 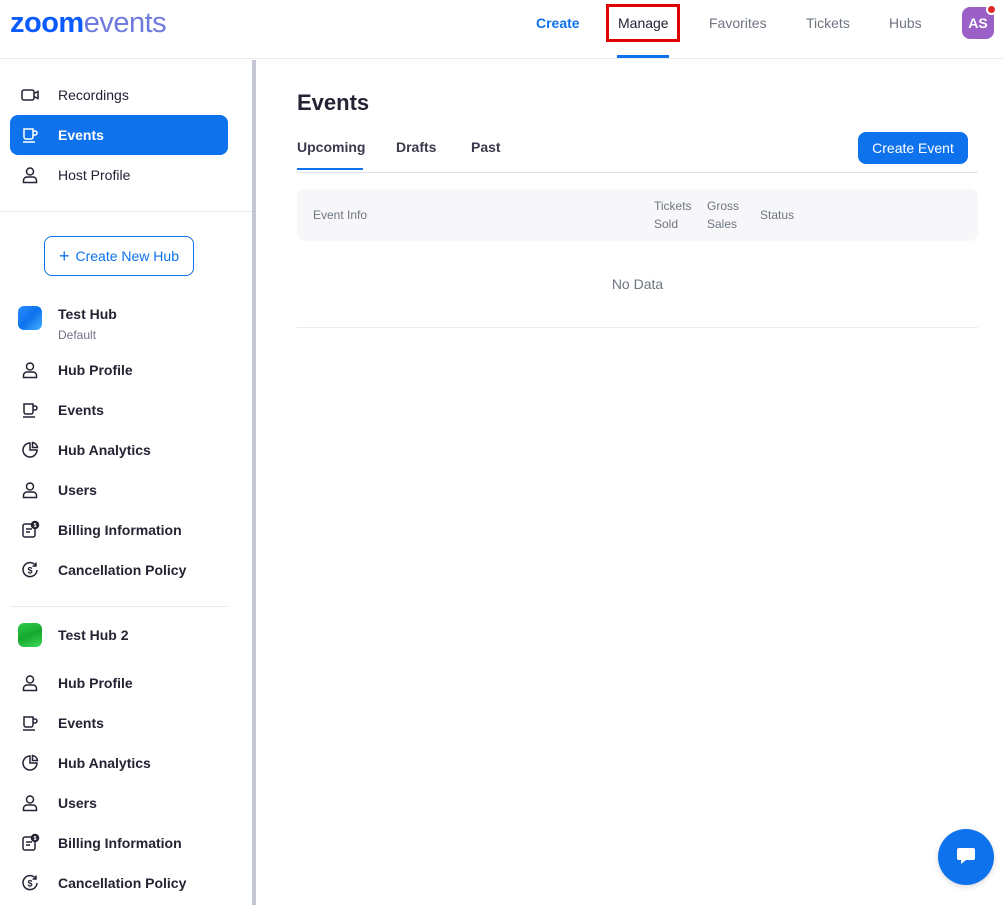 I want to click on hub2-item-hub-analytics: Hub Analytics, so click(x=119, y=763).